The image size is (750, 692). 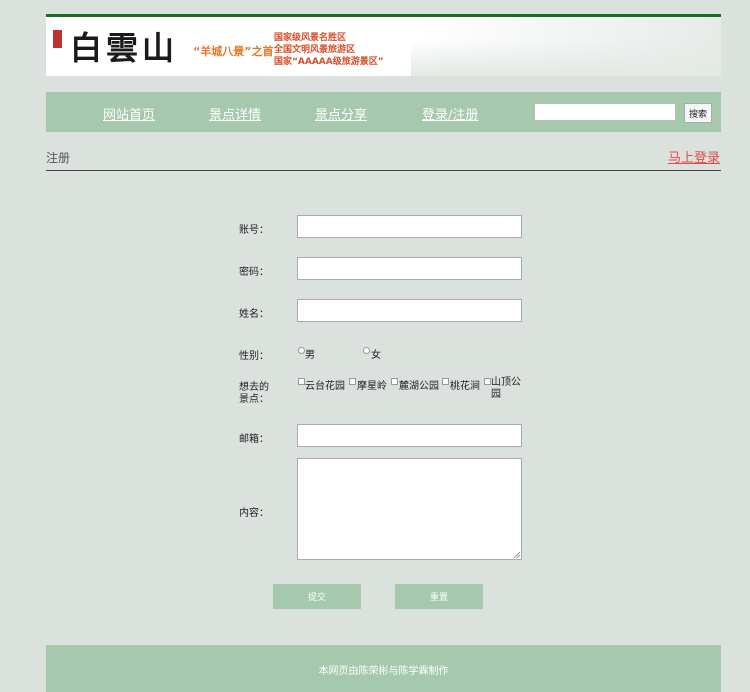 What do you see at coordinates (57, 39) in the screenshot?
I see `red-seal-icon` at bounding box center [57, 39].